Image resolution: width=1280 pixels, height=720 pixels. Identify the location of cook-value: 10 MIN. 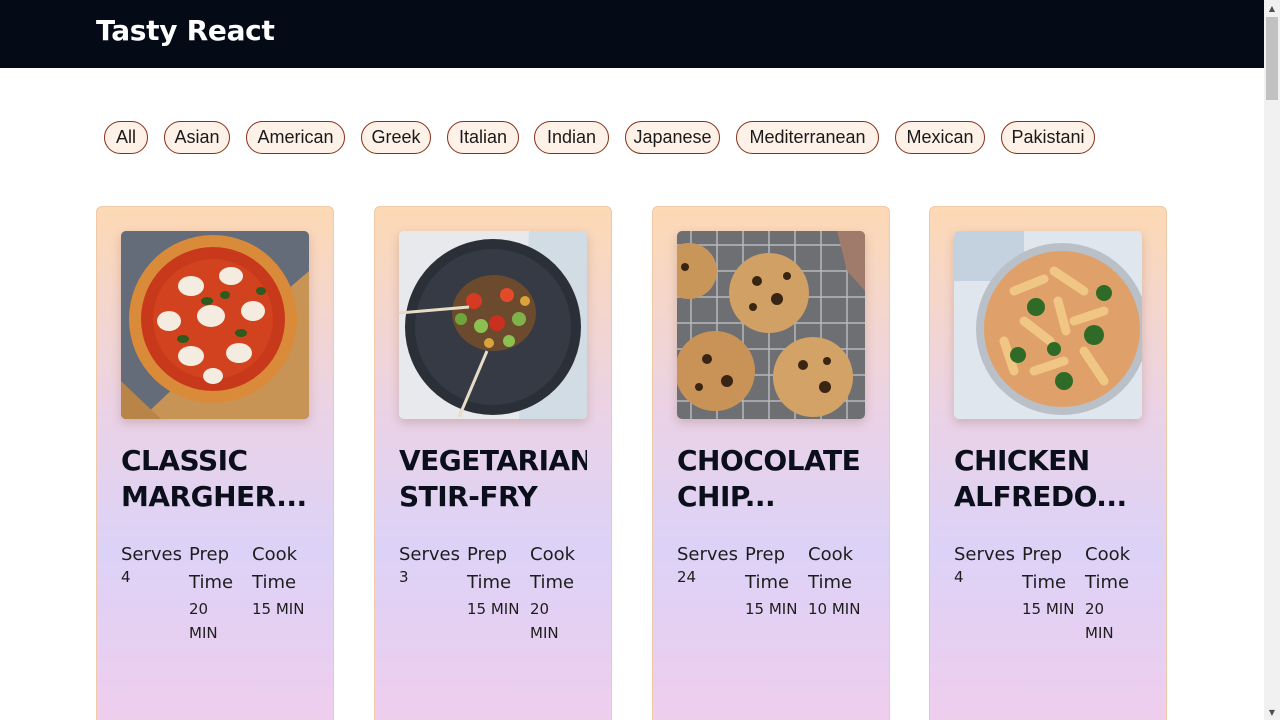
(834, 609).